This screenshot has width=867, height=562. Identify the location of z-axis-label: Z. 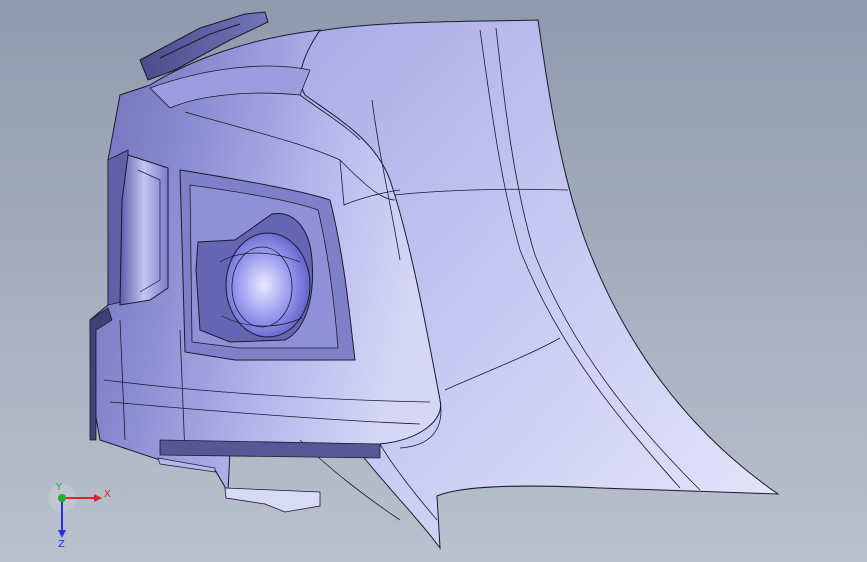
(61, 543).